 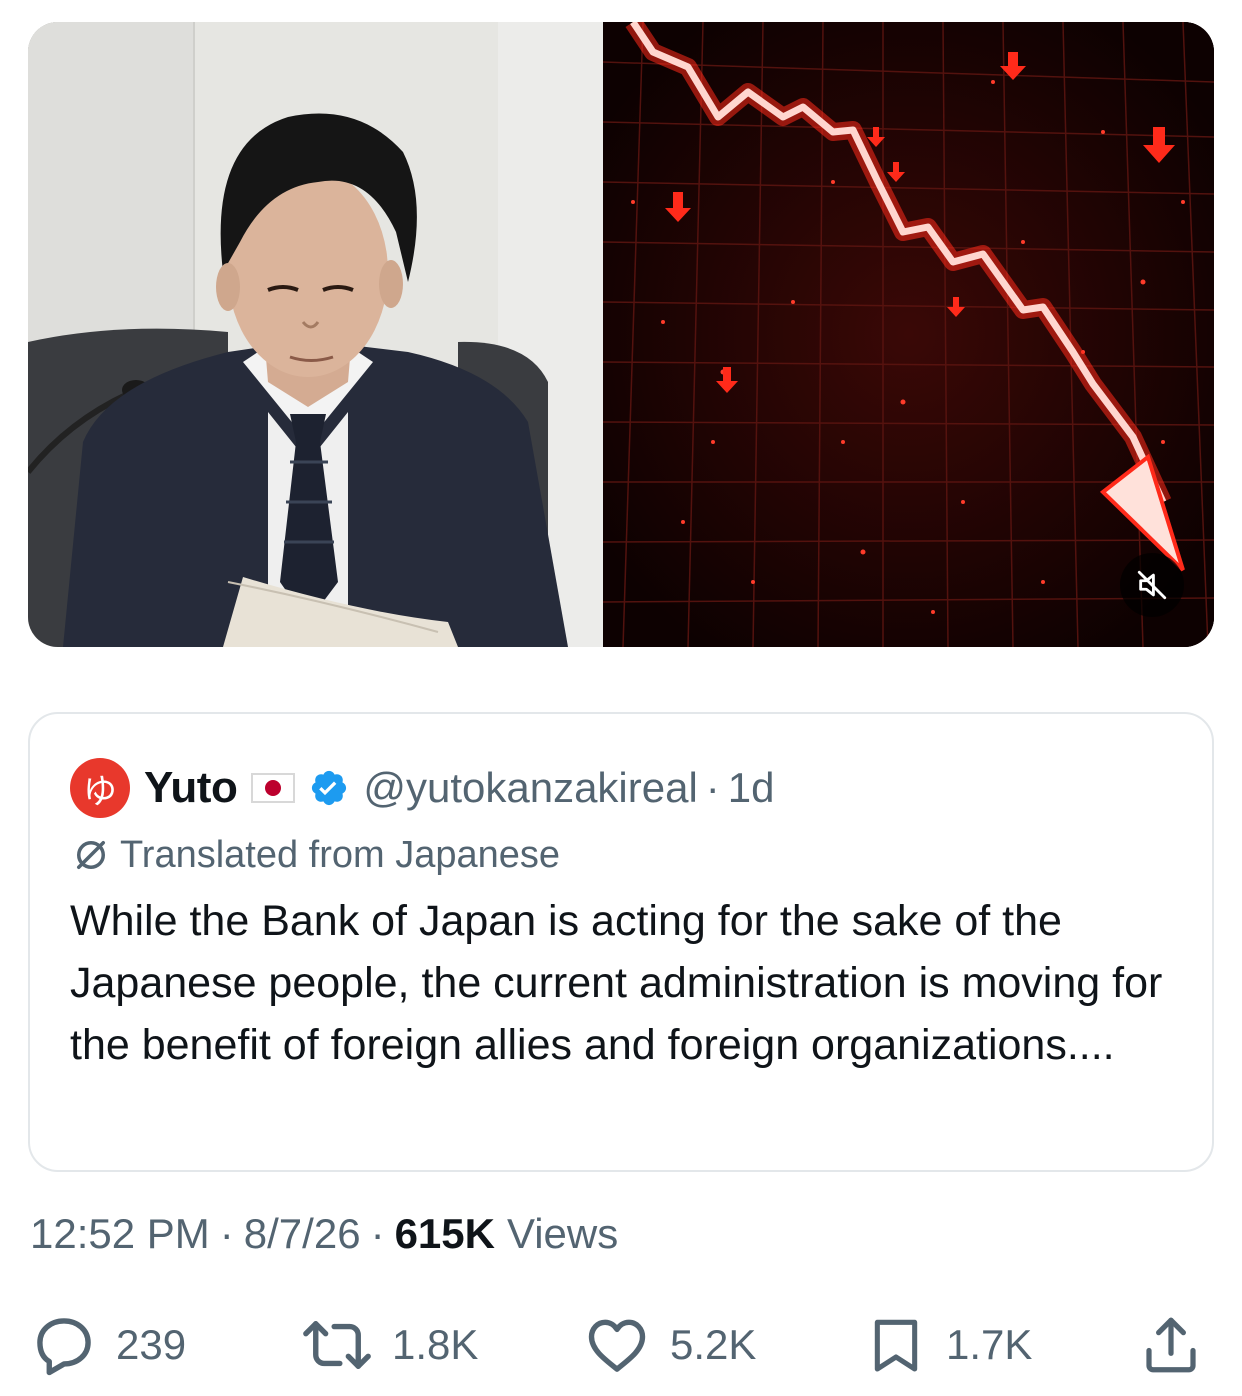 I want to click on tweet-actions-bar: 239 1.8K 5.2K 1.7K, so click(x=621, y=1345).